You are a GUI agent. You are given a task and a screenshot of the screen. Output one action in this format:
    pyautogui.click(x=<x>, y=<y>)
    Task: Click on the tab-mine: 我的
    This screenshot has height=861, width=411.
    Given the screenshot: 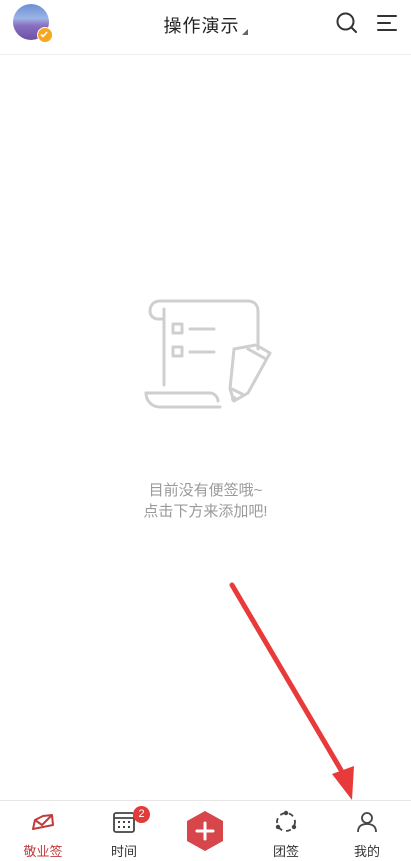 What is the action you would take?
    pyautogui.click(x=367, y=831)
    